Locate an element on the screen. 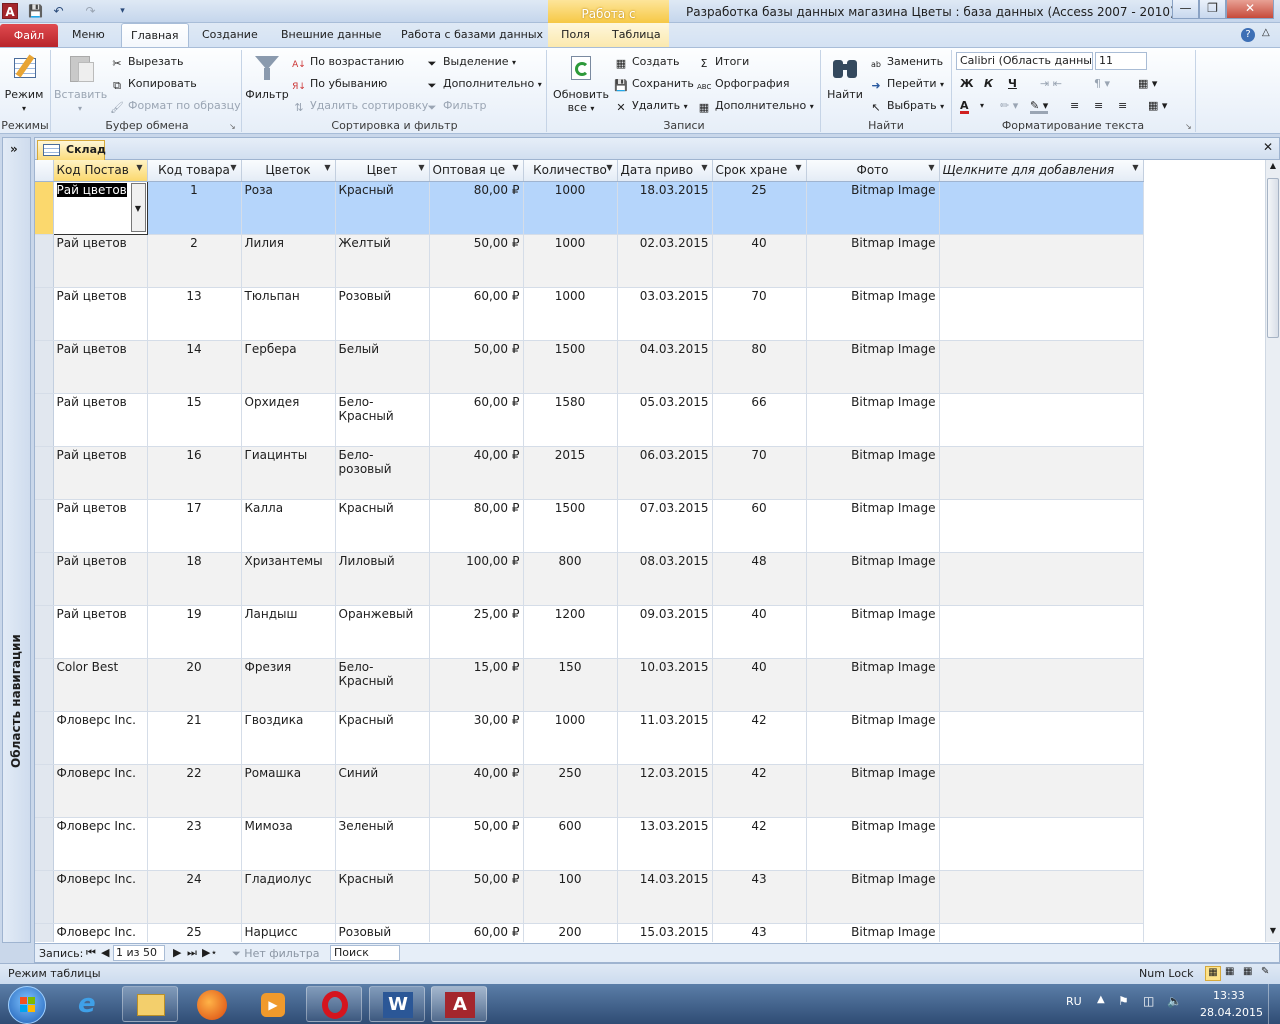 The width and height of the screenshot is (1280, 1024). table-cell: 18 is located at coordinates (194, 579).